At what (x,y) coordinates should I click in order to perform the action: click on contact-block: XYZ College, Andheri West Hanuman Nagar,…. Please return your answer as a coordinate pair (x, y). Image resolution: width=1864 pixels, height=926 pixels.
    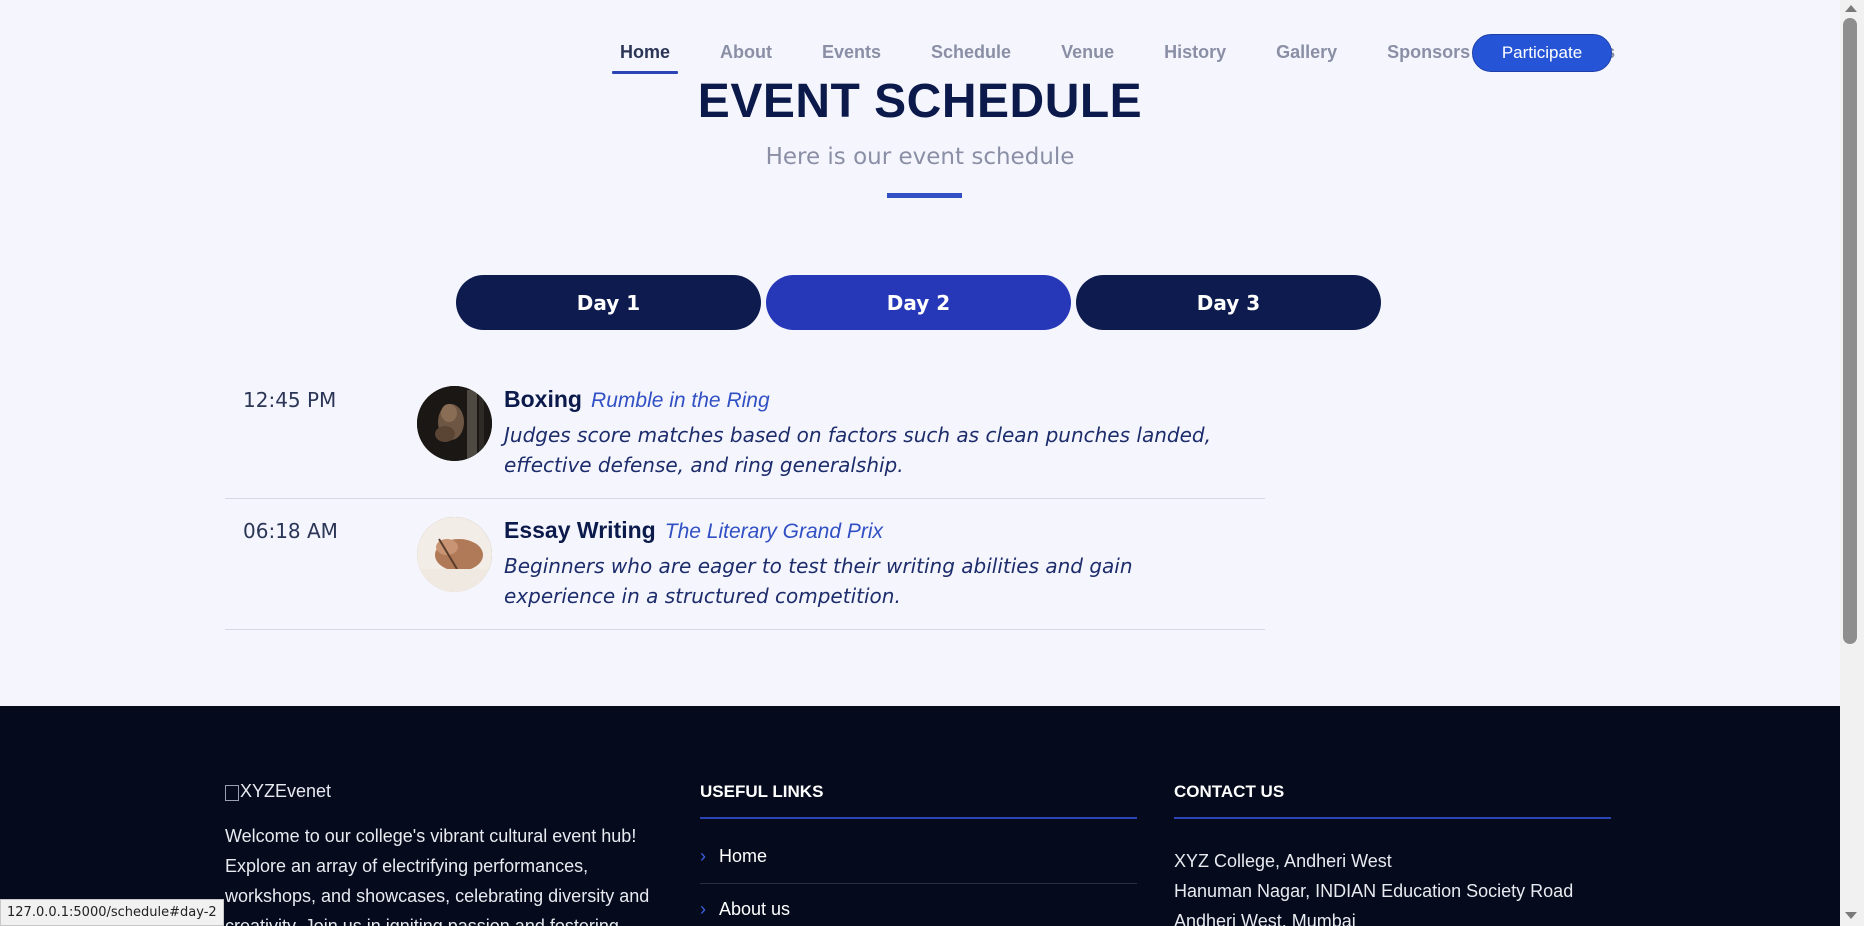
    Looking at the image, I should click on (1373, 886).